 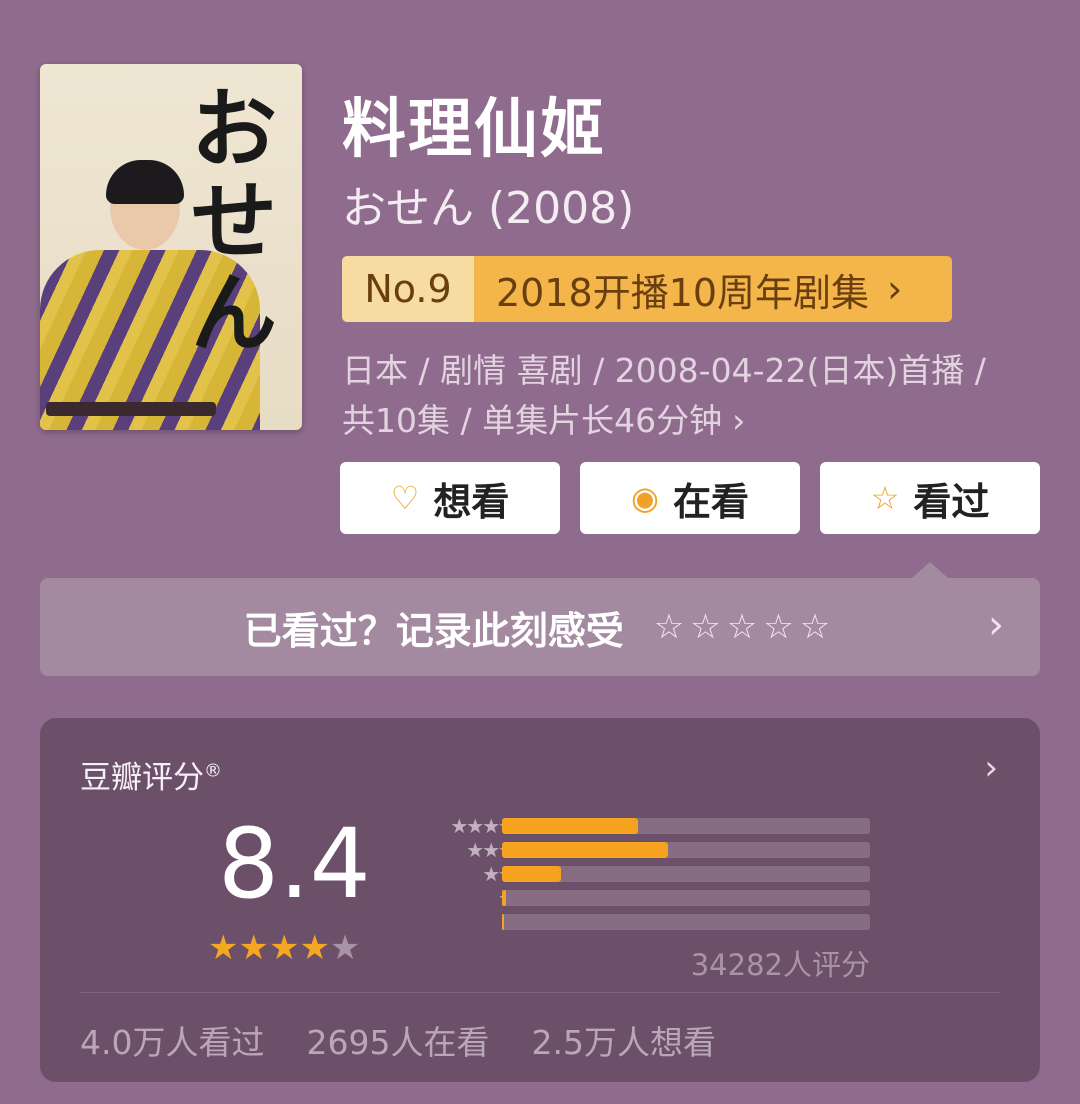 What do you see at coordinates (540, 992) in the screenshot?
I see `divider` at bounding box center [540, 992].